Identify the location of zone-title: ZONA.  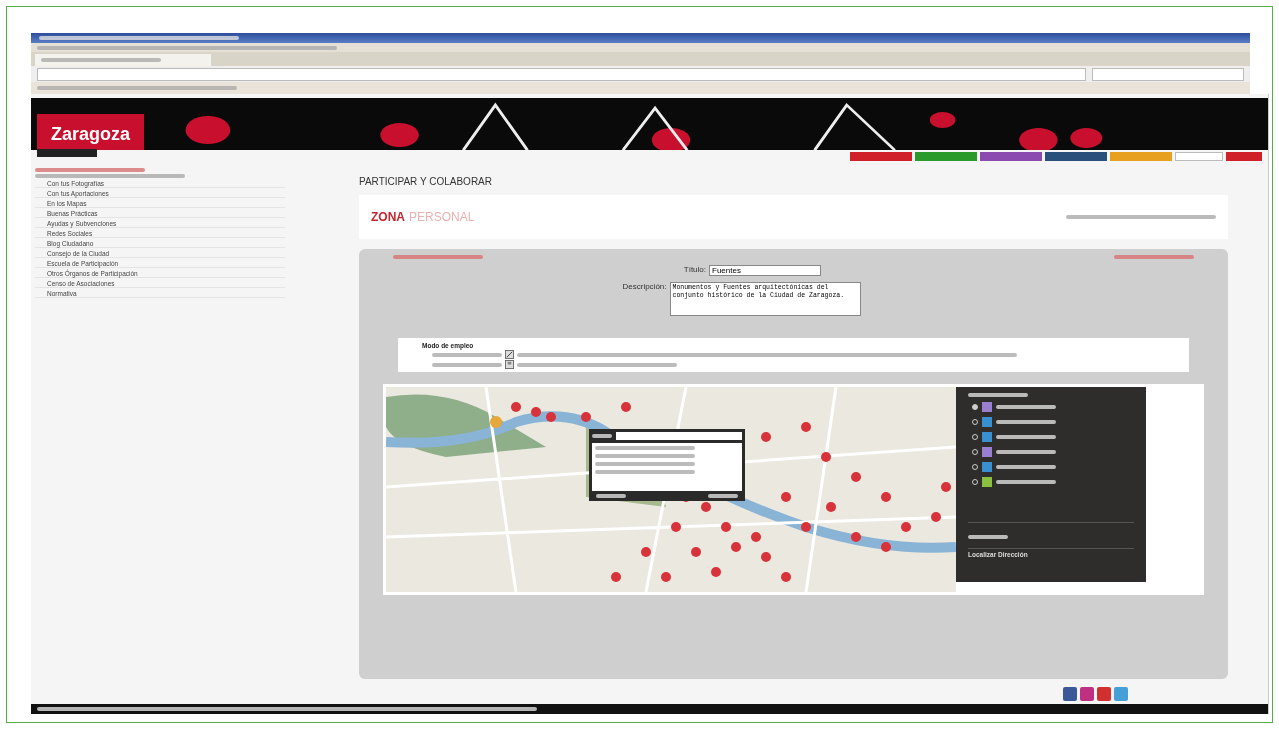
(388, 217).